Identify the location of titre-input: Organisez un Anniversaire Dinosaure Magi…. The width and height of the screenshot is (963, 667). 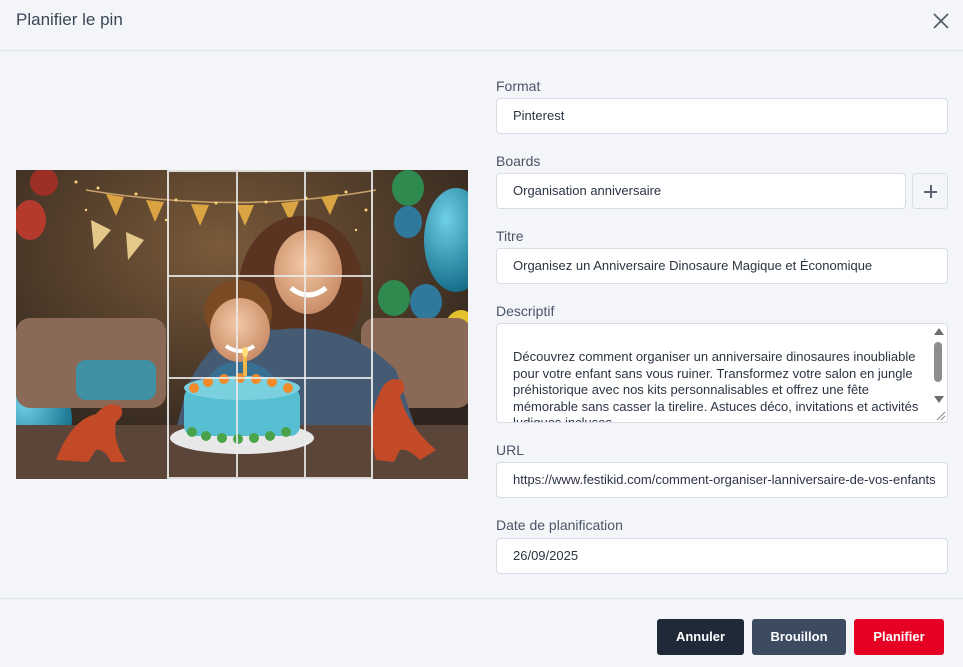
(722, 266).